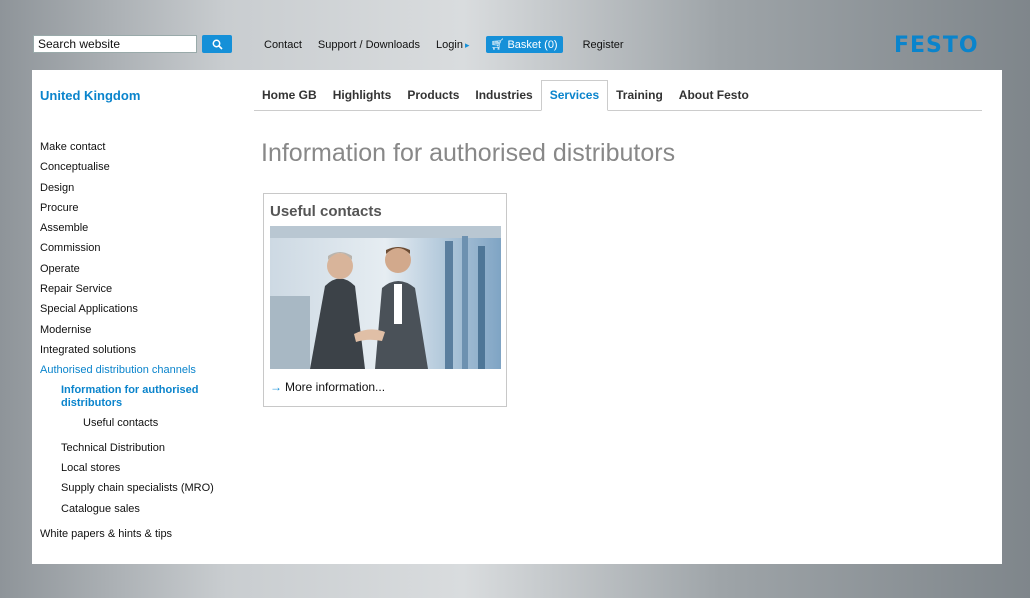 The image size is (1030, 598). What do you see at coordinates (639, 99) in the screenshot?
I see `tab-training: Training` at bounding box center [639, 99].